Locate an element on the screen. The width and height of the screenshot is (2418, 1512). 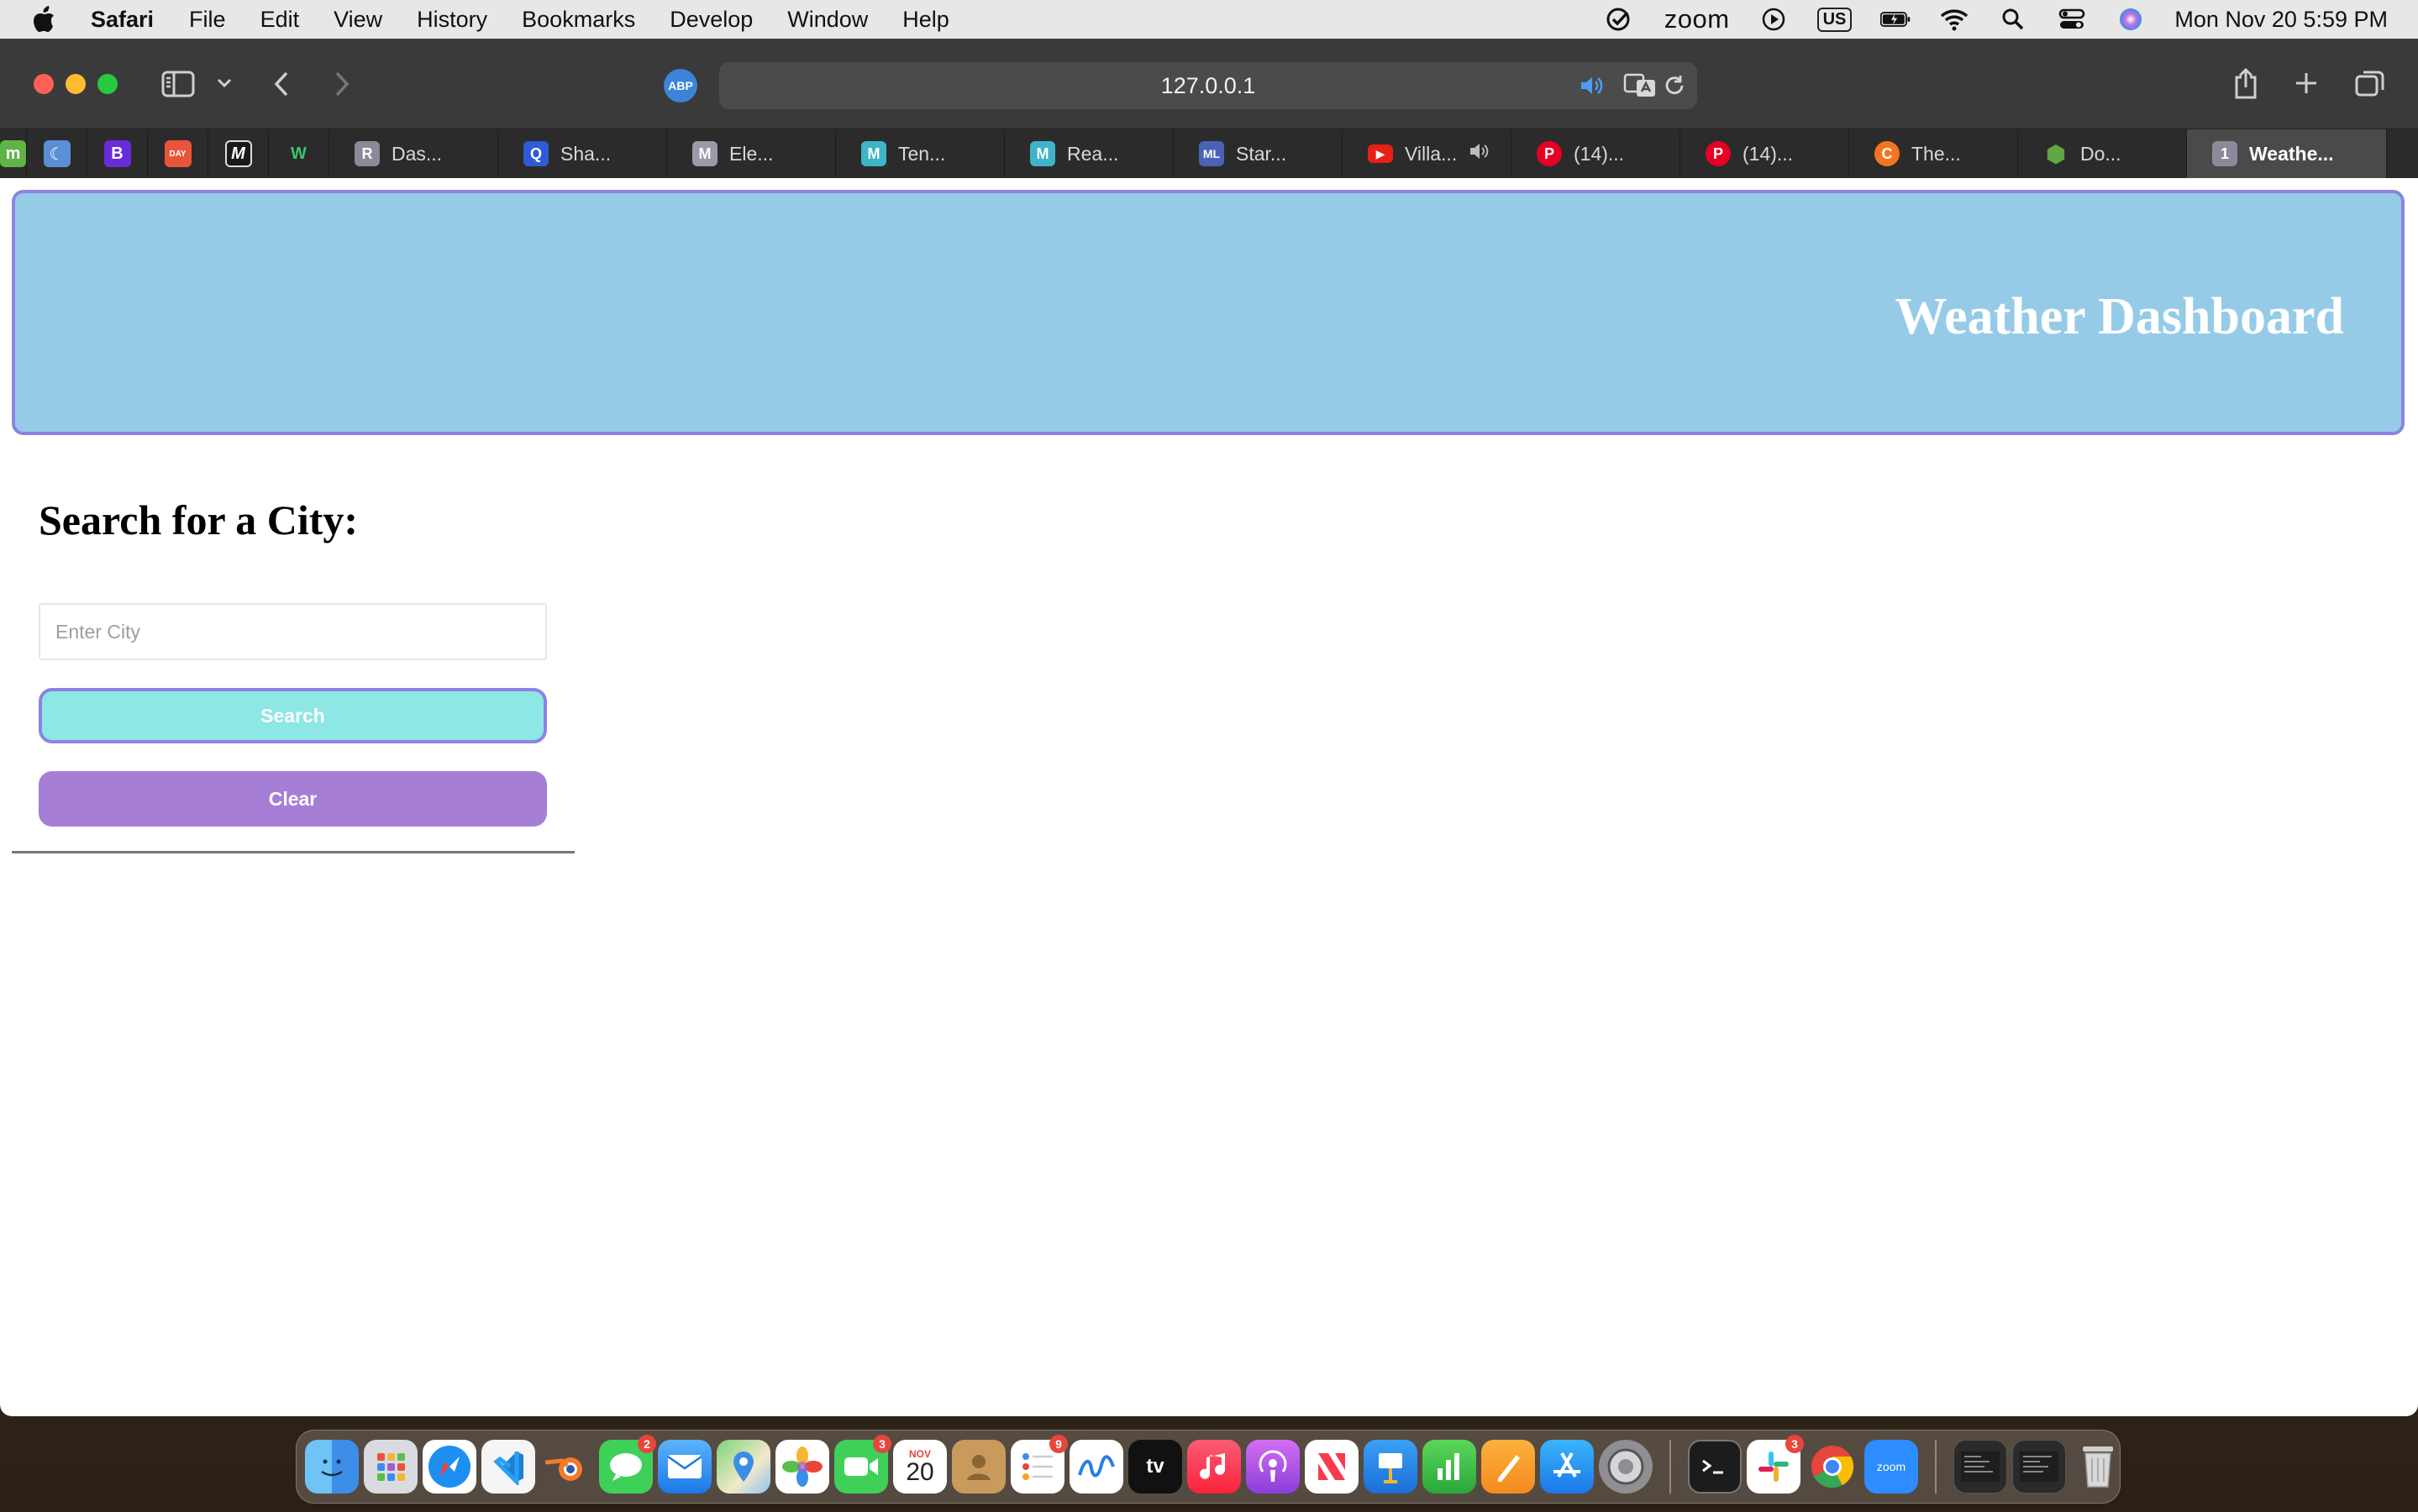
menu-view: View is located at coordinates (358, 20).